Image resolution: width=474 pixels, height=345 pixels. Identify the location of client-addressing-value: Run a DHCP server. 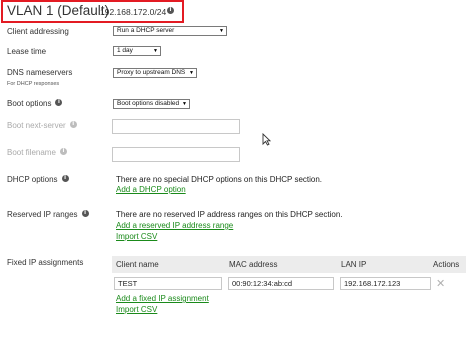
(146, 30).